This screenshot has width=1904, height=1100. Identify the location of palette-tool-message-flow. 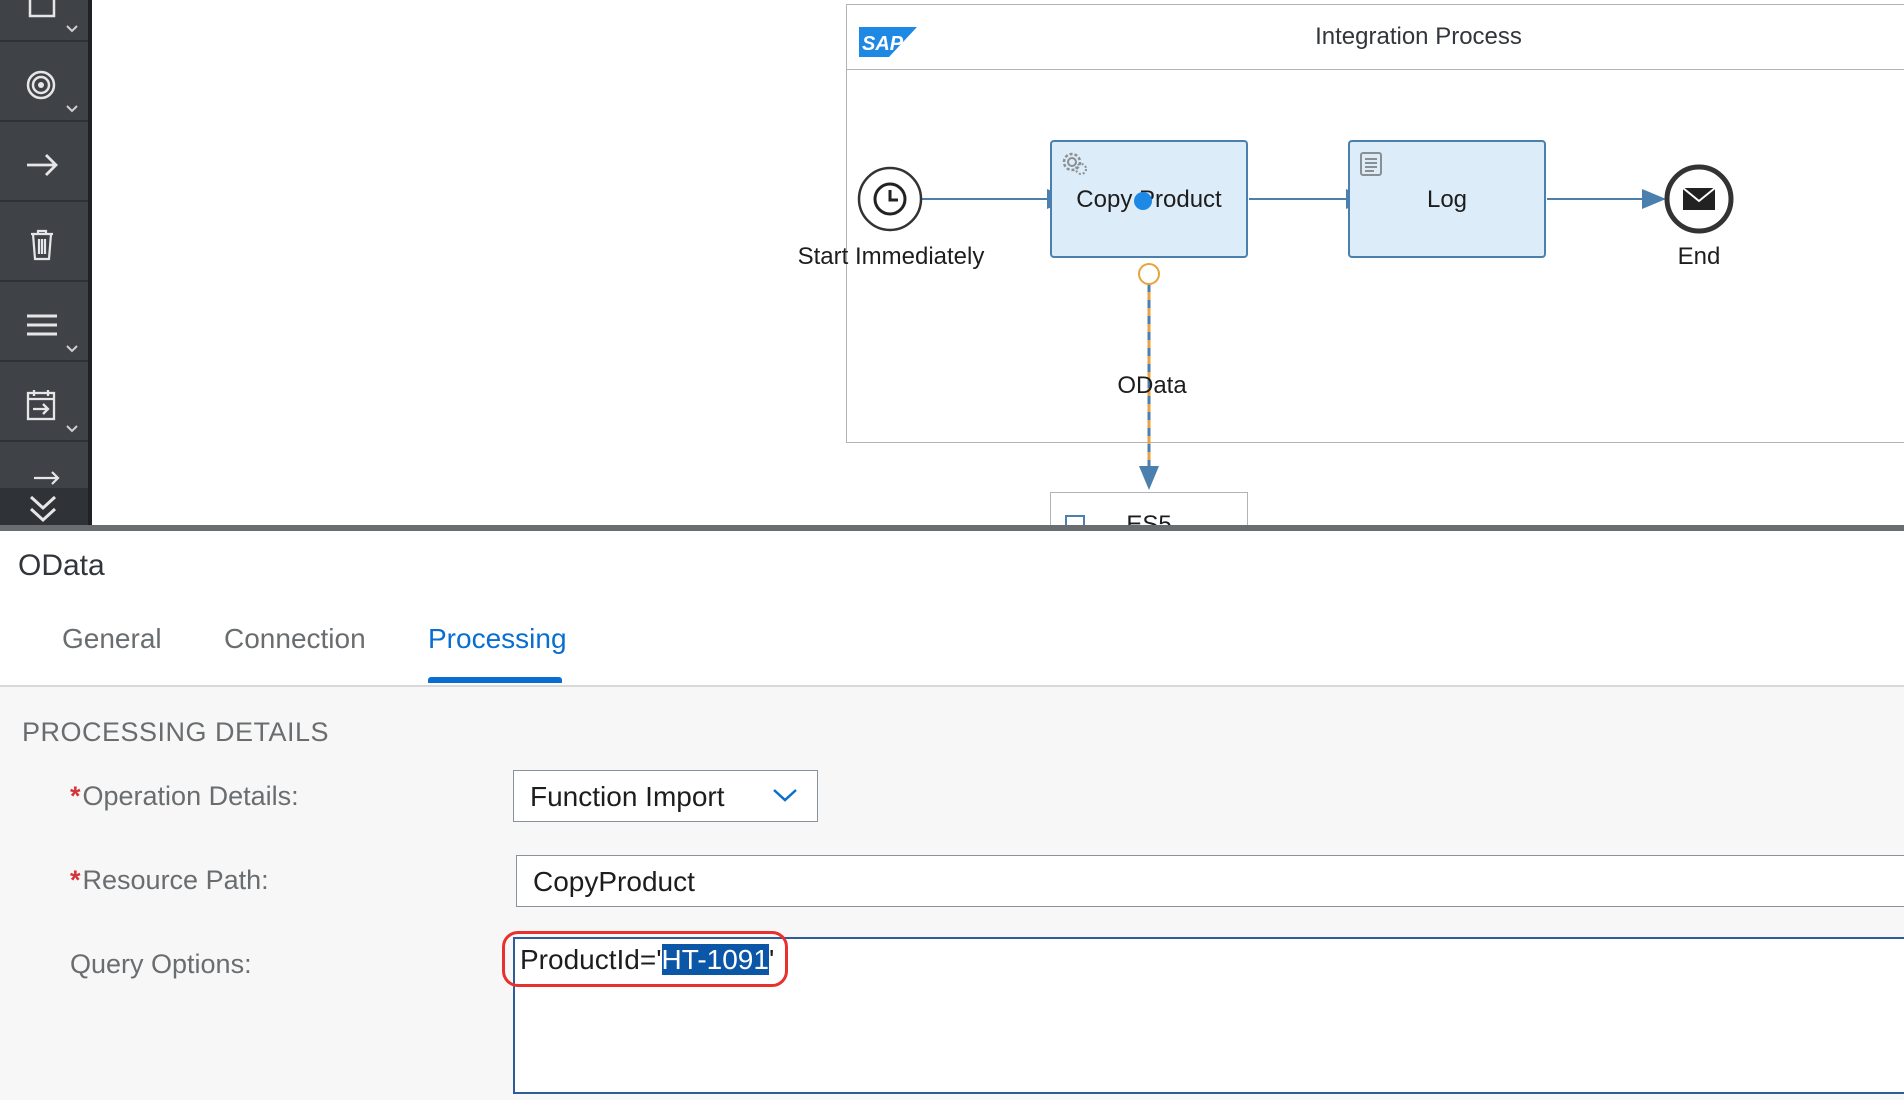
(44, 466).